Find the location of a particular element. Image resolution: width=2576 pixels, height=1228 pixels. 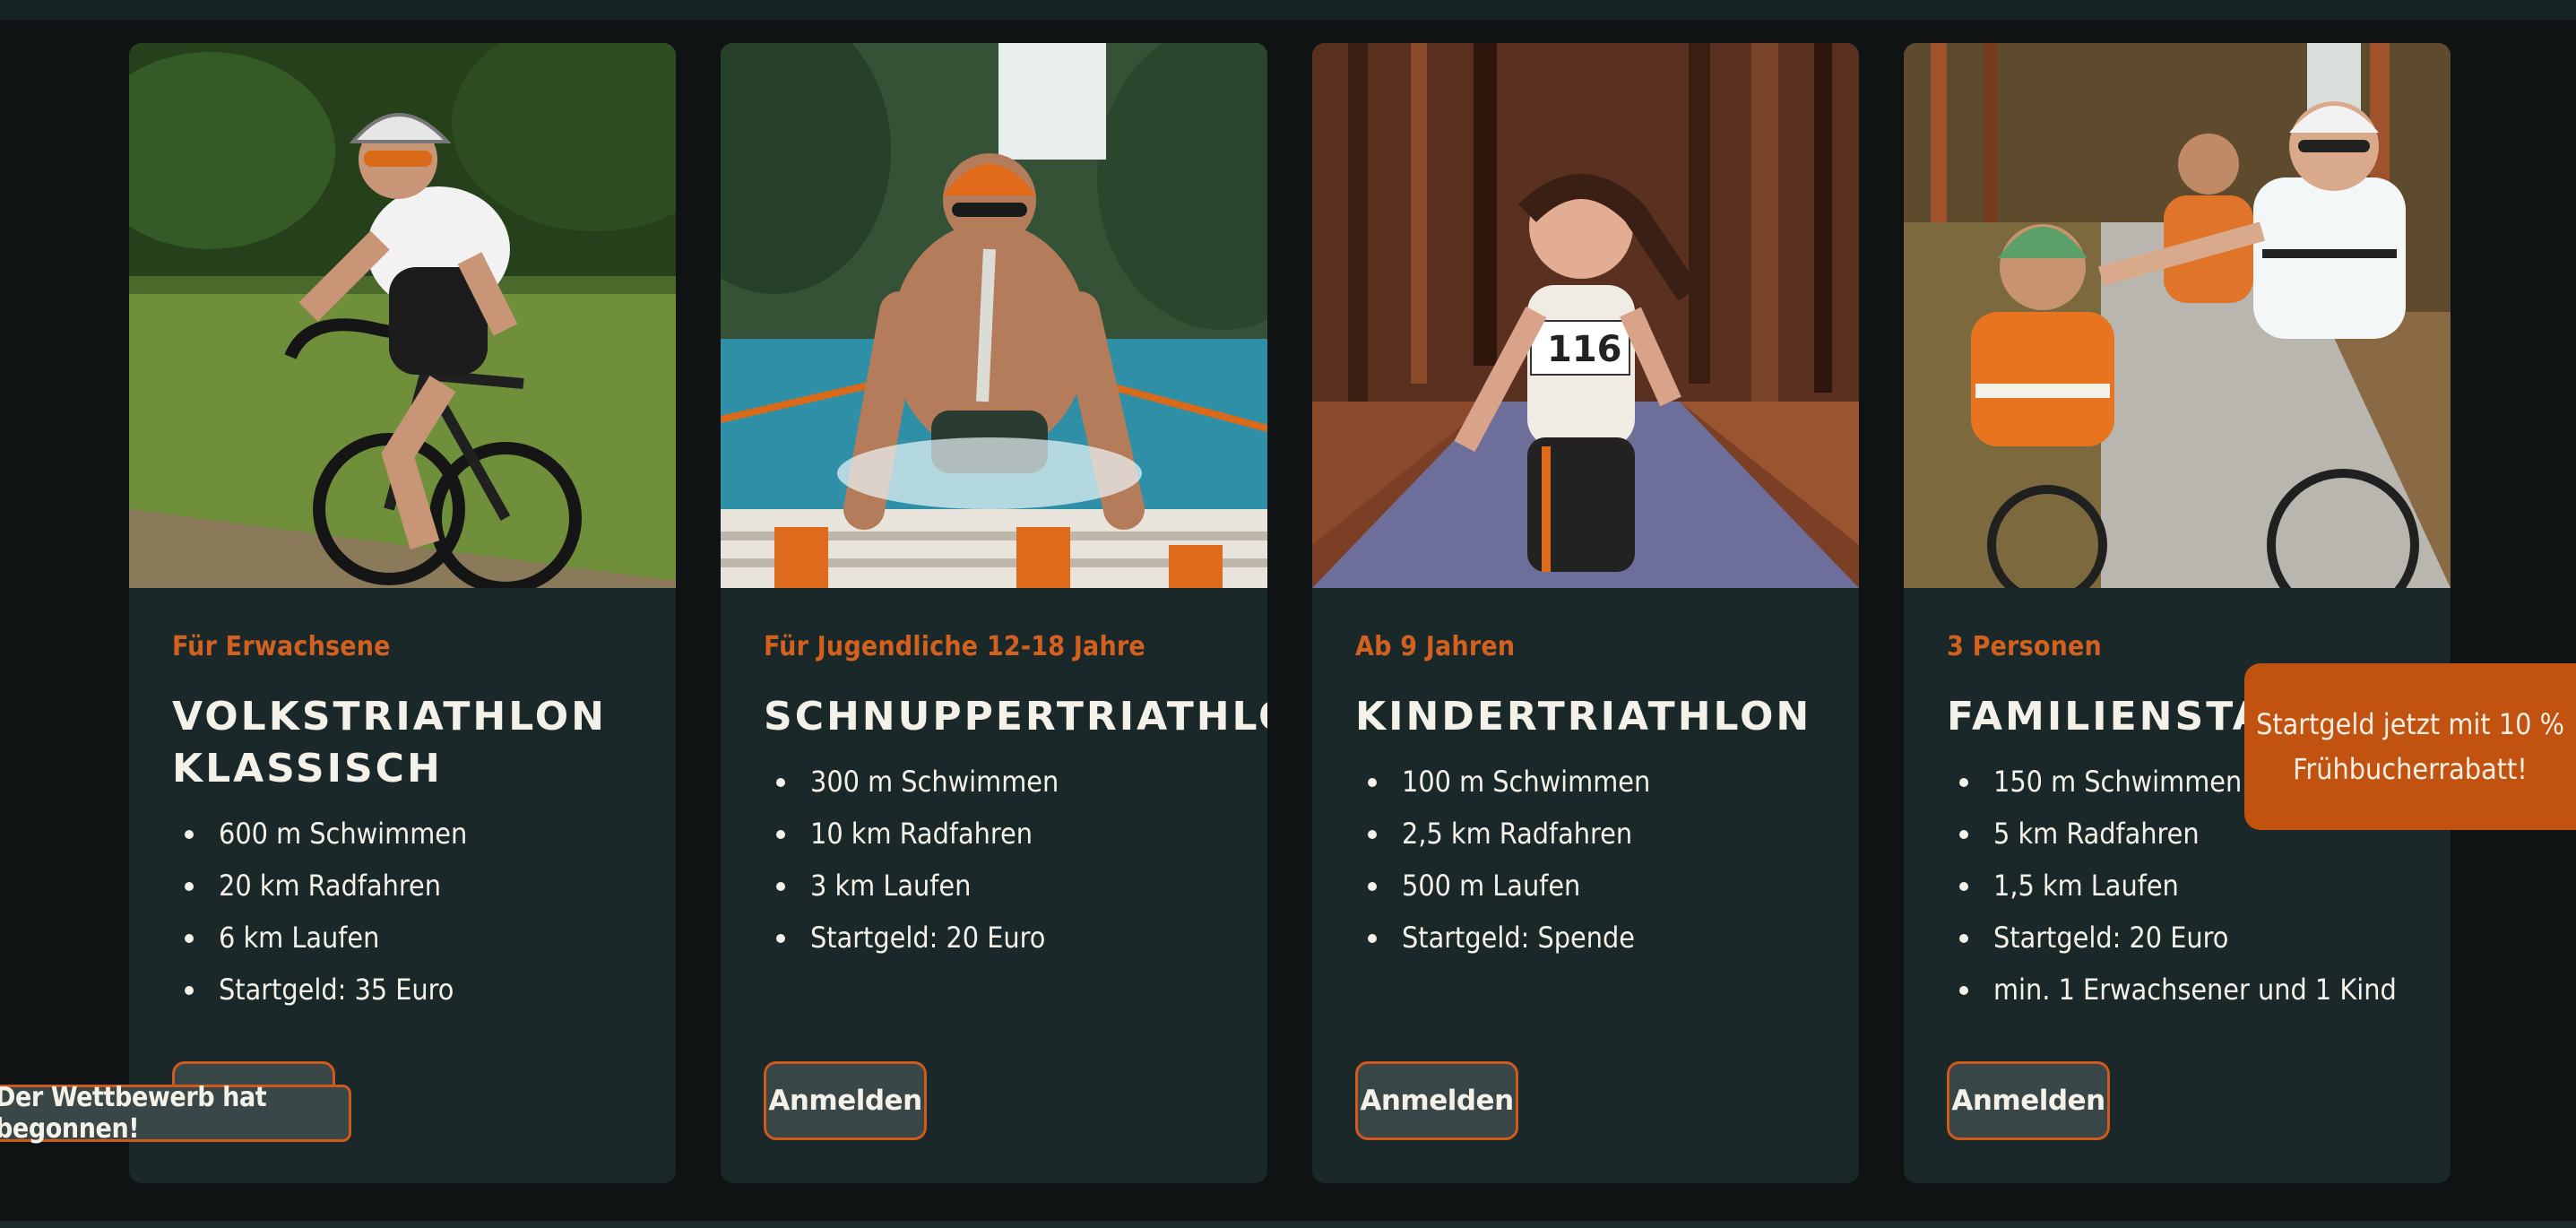

list-item: Startgeld: 35 Euro is located at coordinates (412, 990).